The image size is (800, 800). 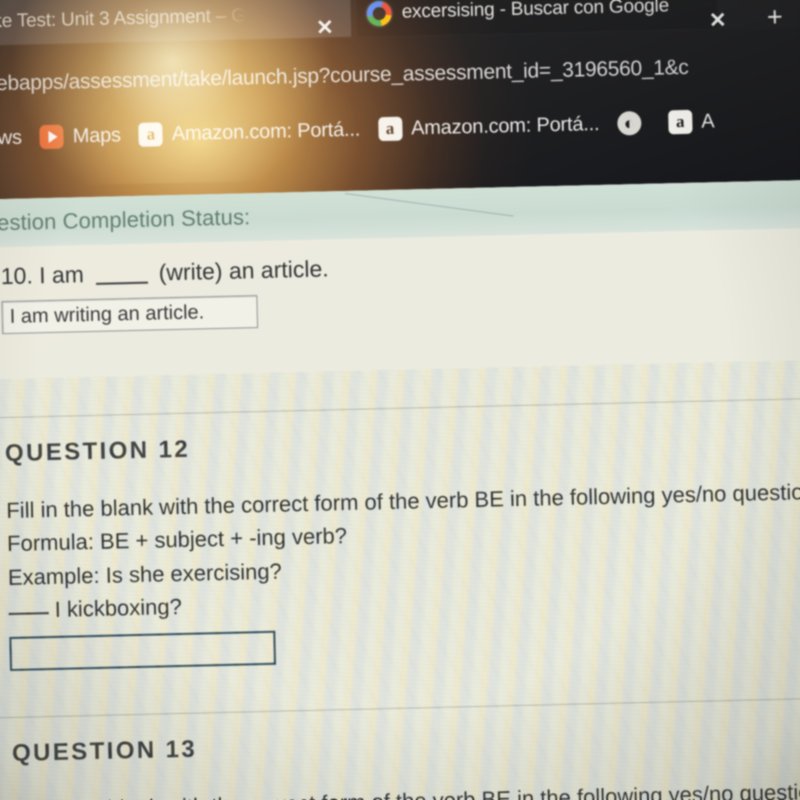 I want to click on tab-take-test: Take Test: Unit 3 Assignment – G, so click(x=176, y=23).